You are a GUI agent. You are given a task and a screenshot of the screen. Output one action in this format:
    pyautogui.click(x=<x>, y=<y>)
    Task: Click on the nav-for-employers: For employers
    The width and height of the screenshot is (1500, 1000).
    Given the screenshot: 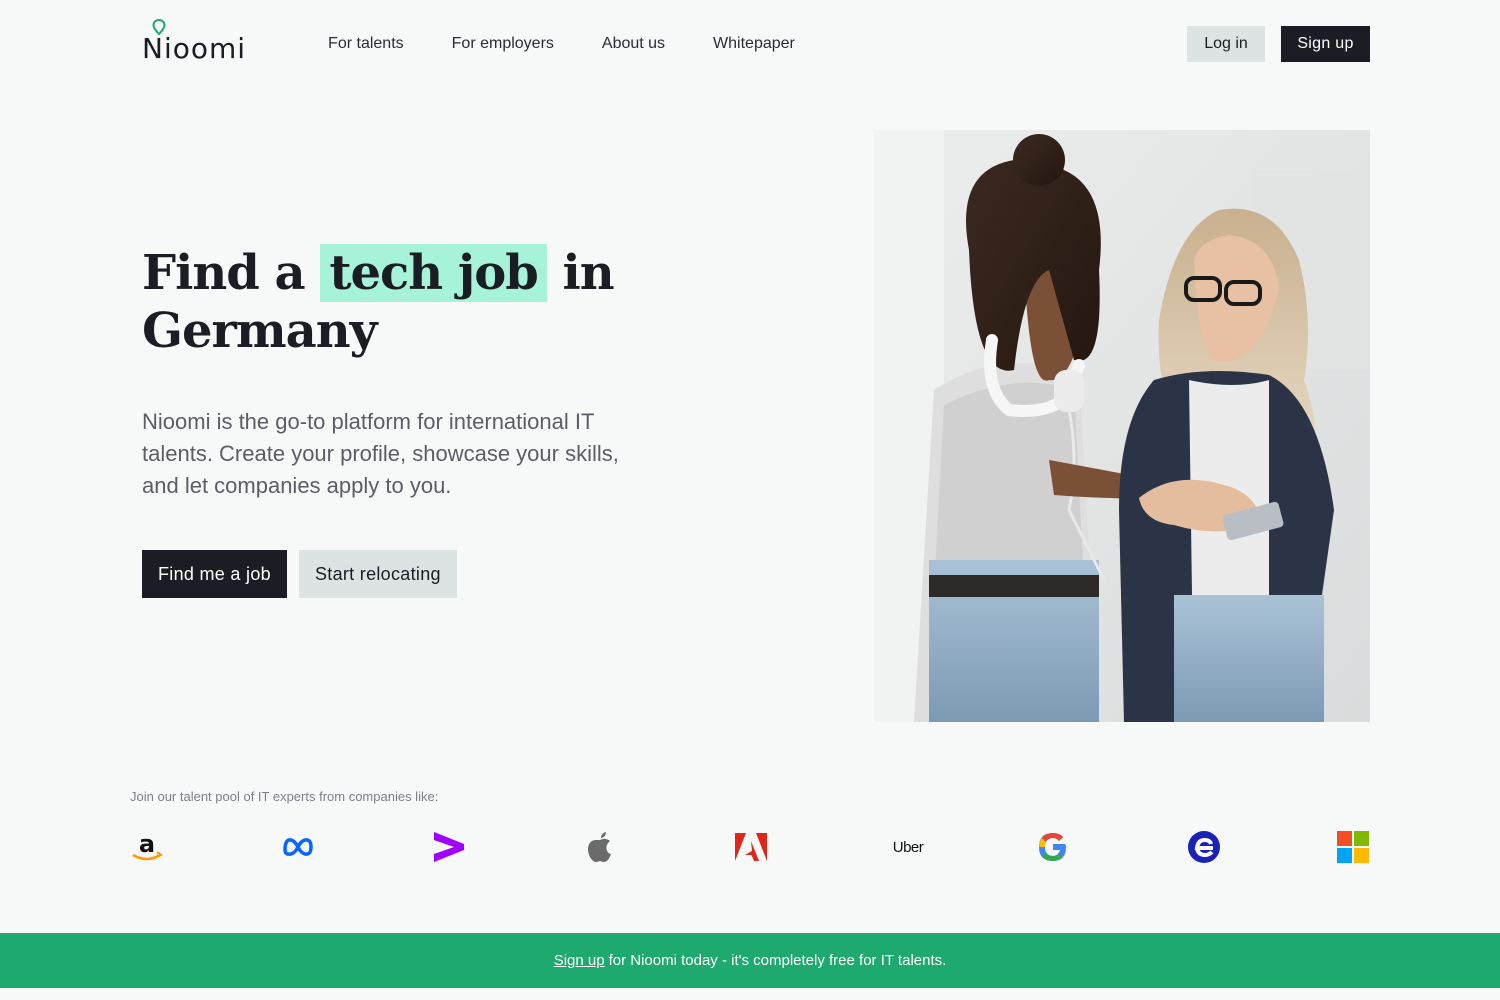 What is the action you would take?
    pyautogui.click(x=503, y=44)
    